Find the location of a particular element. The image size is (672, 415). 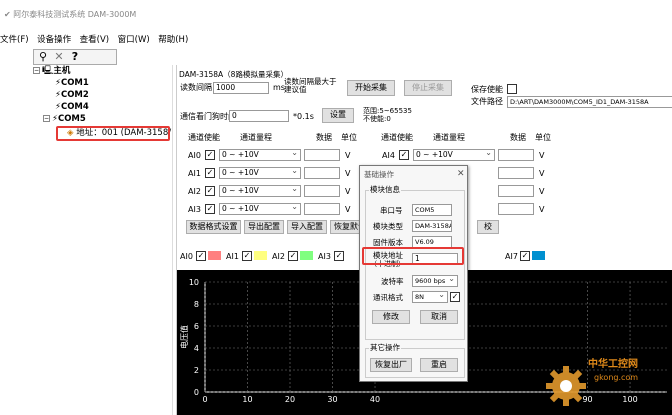

x-tick-label: 20 is located at coordinates (290, 399).